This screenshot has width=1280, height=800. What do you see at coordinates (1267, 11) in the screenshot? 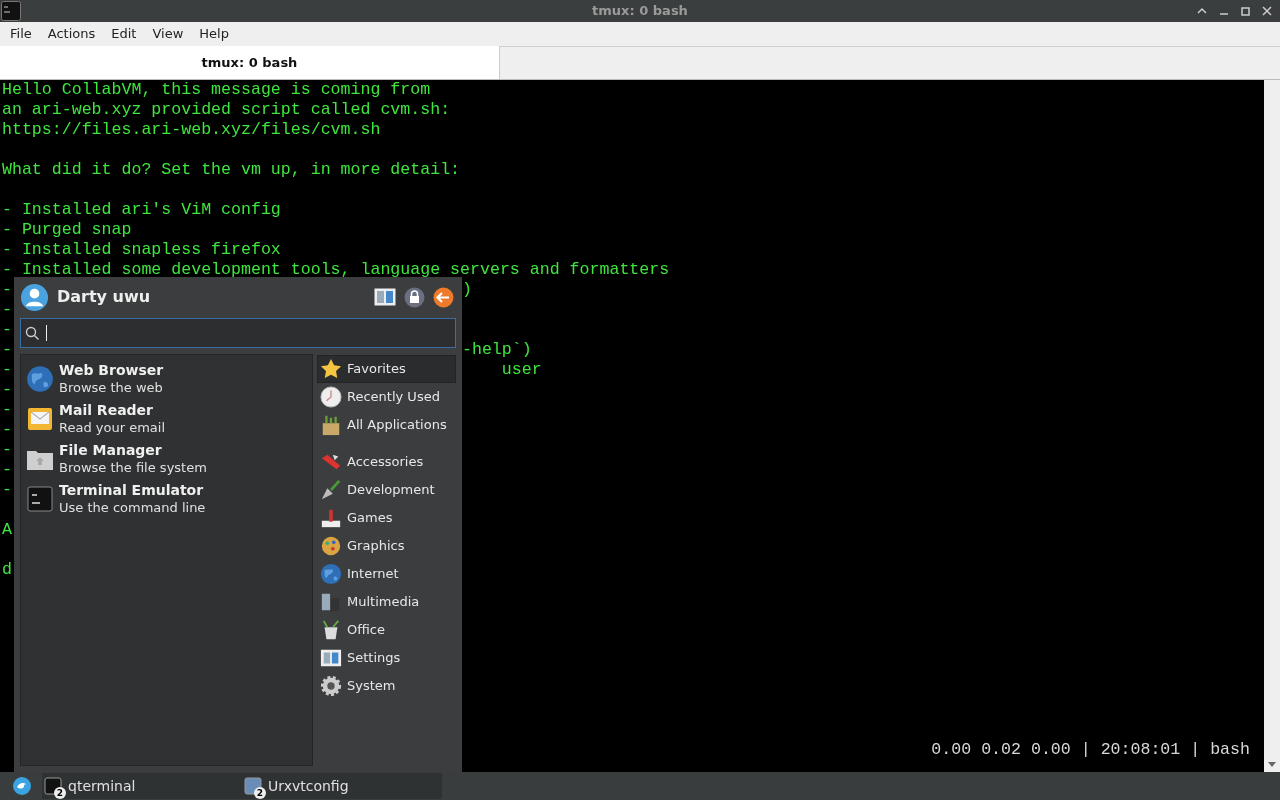
I see `close-icon` at bounding box center [1267, 11].